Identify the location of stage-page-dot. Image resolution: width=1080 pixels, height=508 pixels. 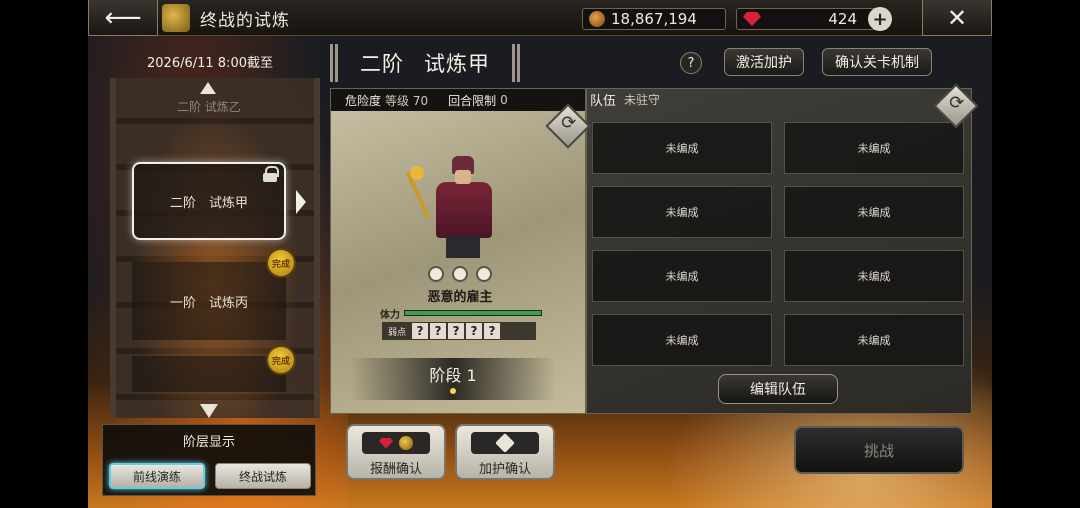
(453, 391).